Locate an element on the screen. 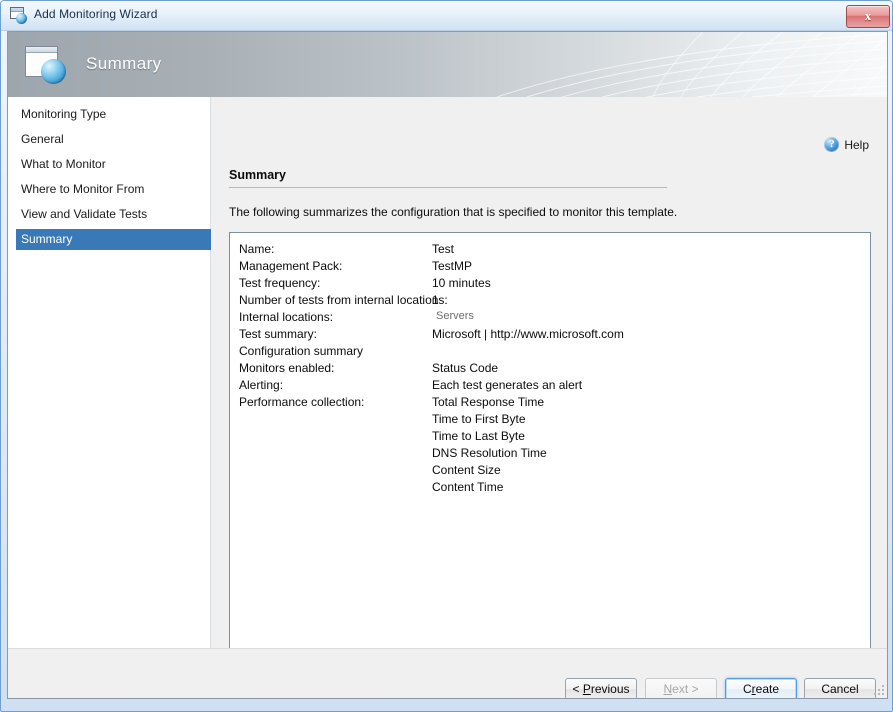  summary-row: Name: Test is located at coordinates (550, 250).